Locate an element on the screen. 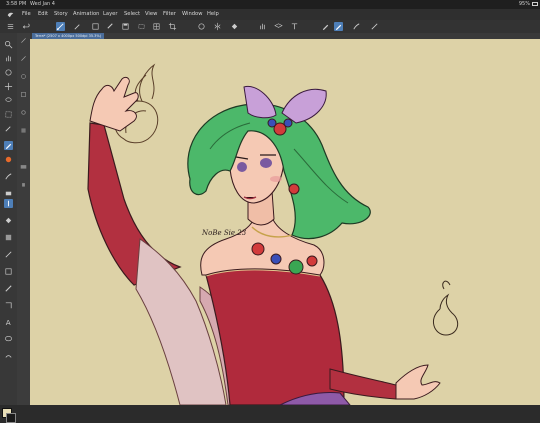 The width and height of the screenshot is (540, 423). crop-icon is located at coordinates (172, 26).